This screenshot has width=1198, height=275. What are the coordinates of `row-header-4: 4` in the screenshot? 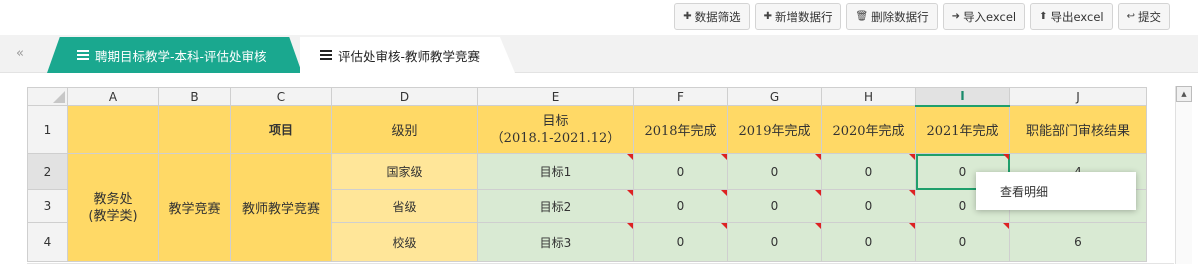 It's located at (47, 242).